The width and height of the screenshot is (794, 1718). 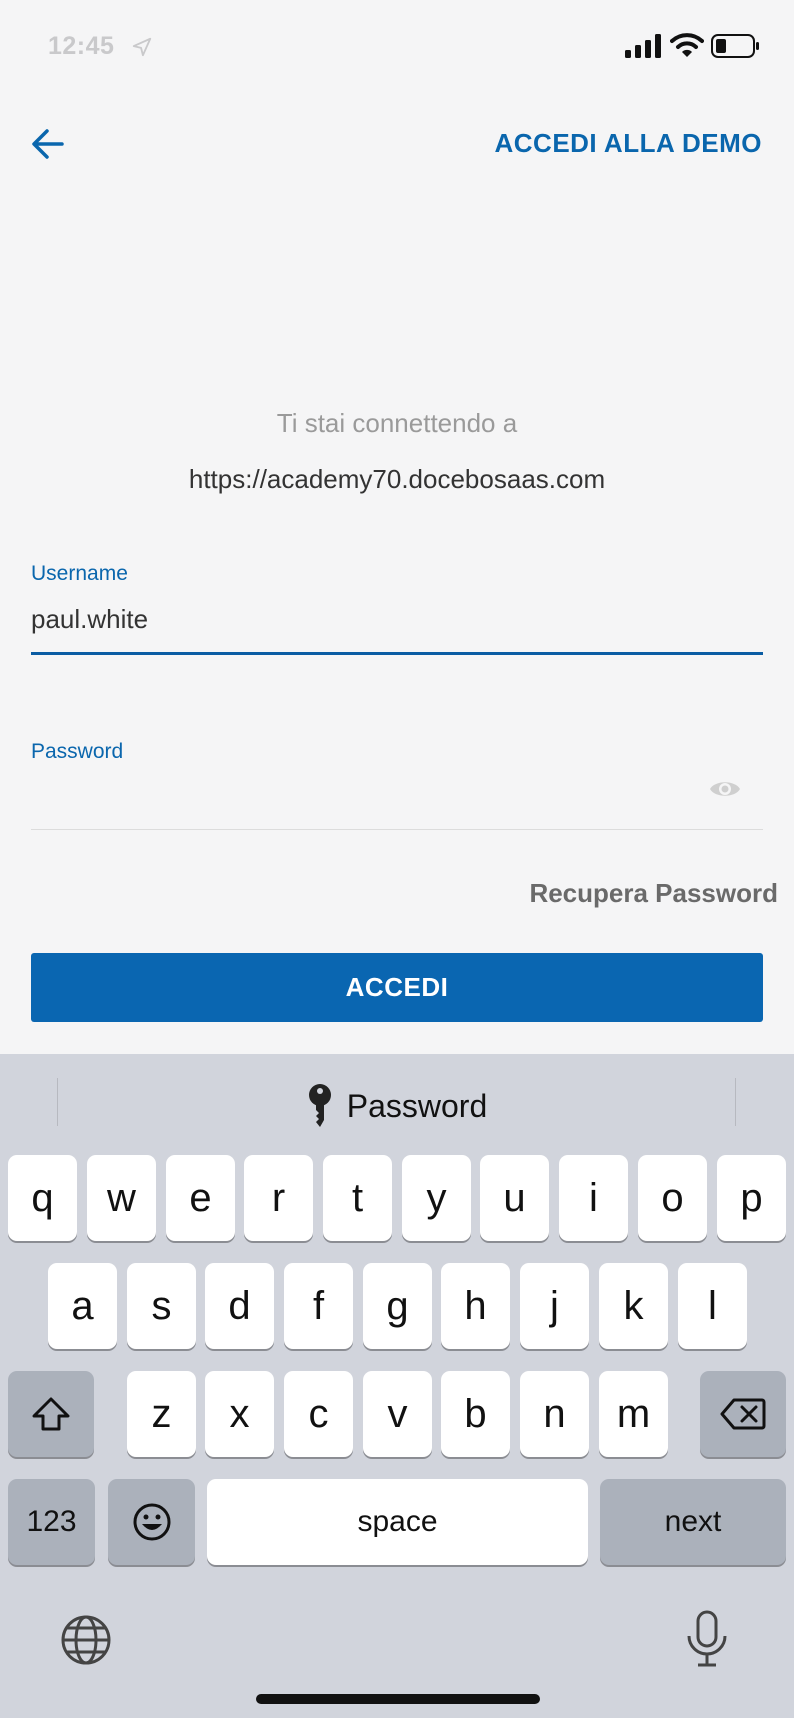 I want to click on username-underline, so click(x=397, y=653).